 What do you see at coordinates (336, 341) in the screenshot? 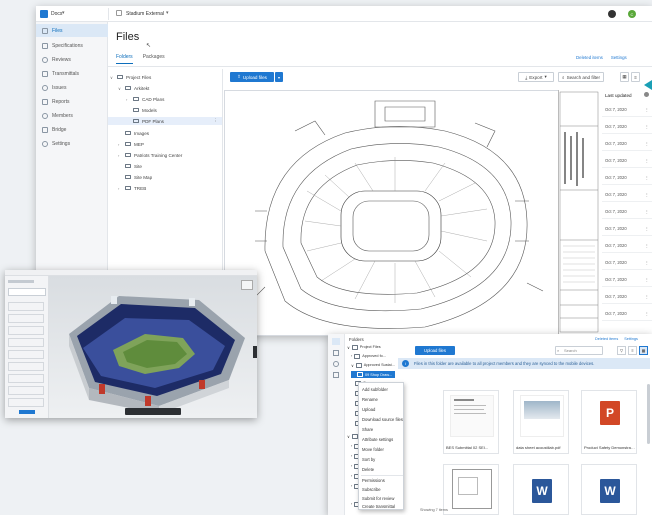
I see `folder-icon` at bounding box center [336, 341].